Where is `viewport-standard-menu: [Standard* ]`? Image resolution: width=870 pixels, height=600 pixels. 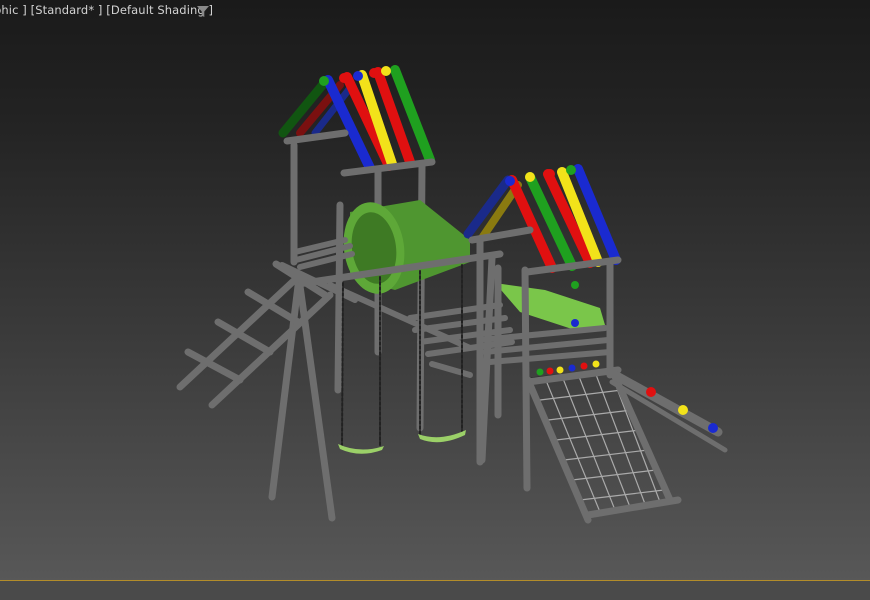
viewport-standard-menu: [Standard* ] is located at coordinates (67, 10).